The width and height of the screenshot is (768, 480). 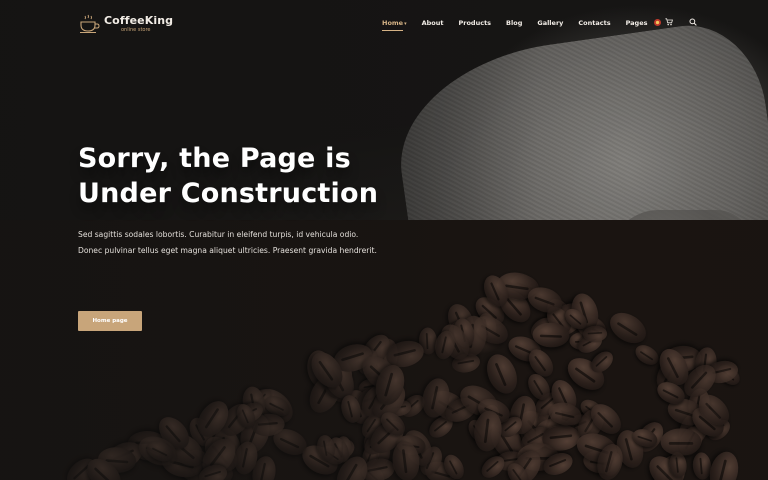 I want to click on nav-item-gallery: Gallery, so click(x=550, y=23).